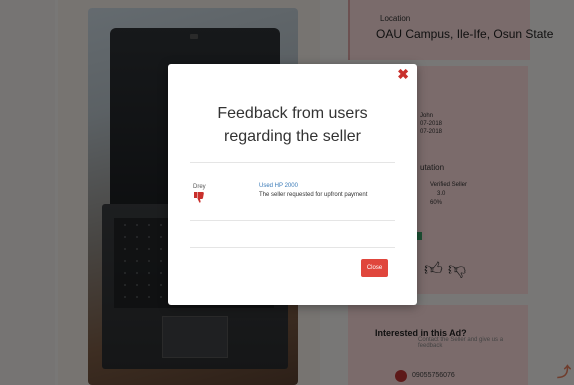  What do you see at coordinates (313, 195) in the screenshot?
I see `feedback-comment: The seller requested for upfront payment` at bounding box center [313, 195].